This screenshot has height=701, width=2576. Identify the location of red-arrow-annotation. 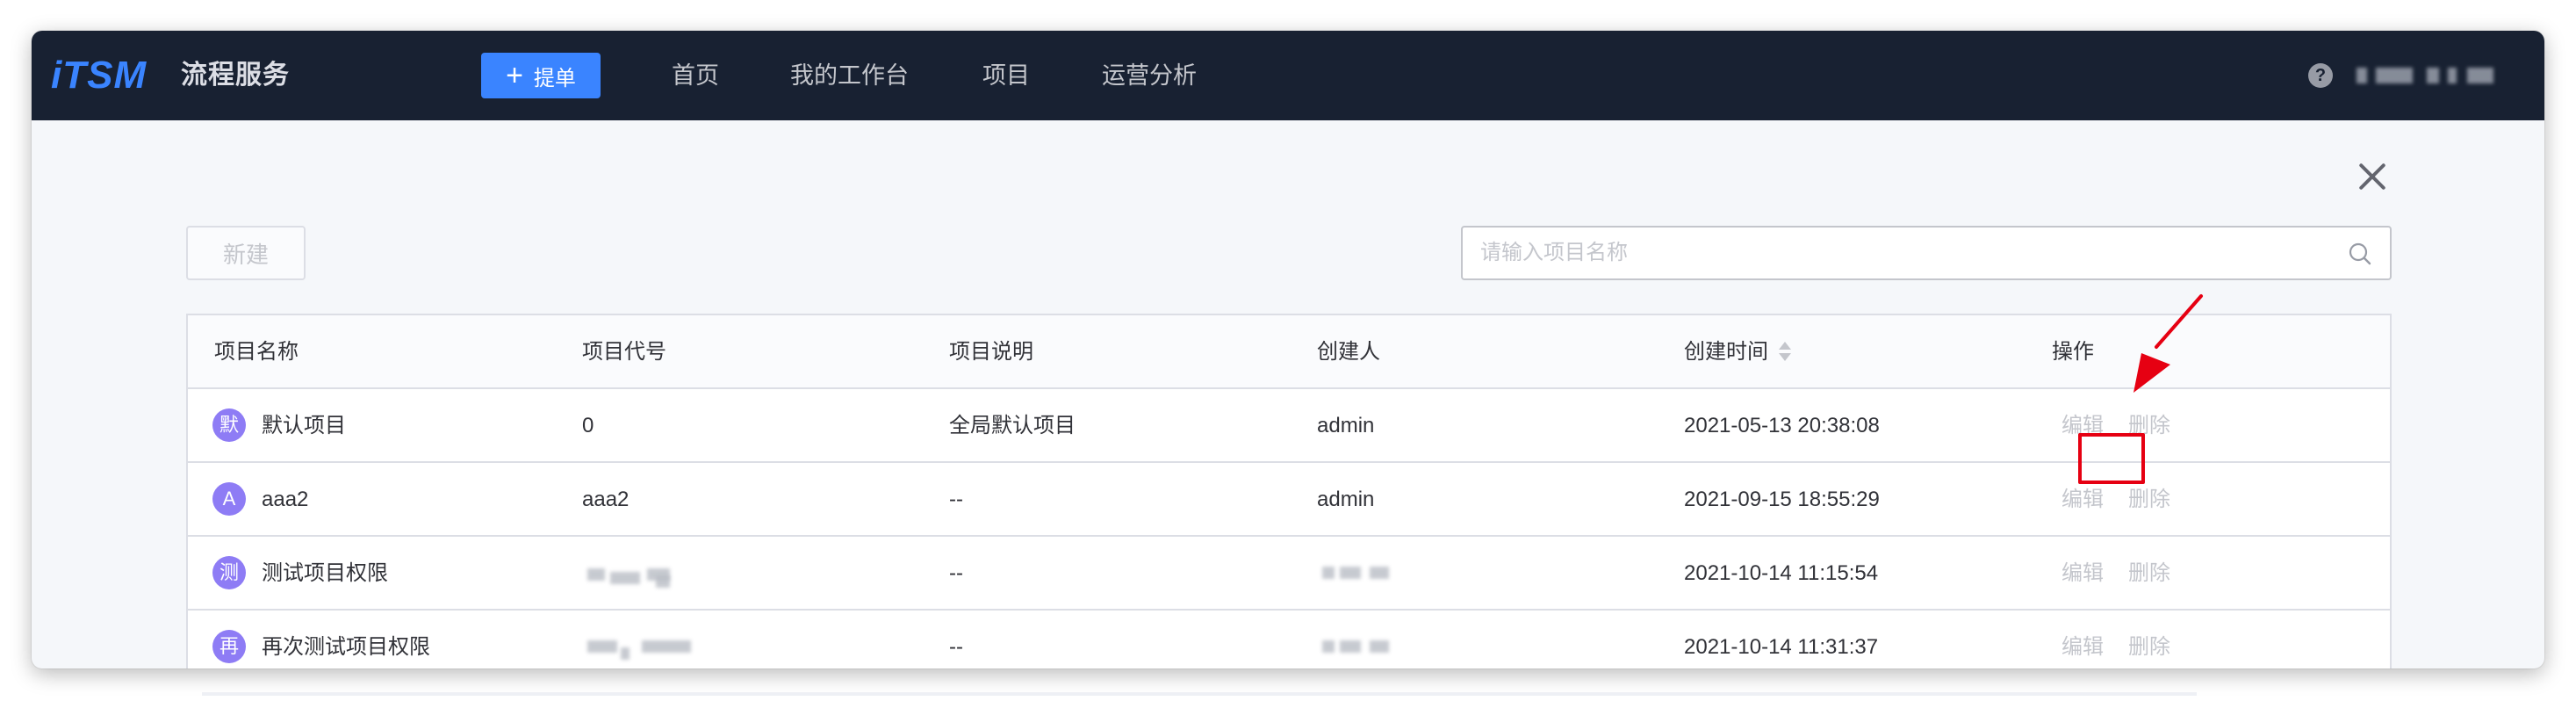
(2168, 343).